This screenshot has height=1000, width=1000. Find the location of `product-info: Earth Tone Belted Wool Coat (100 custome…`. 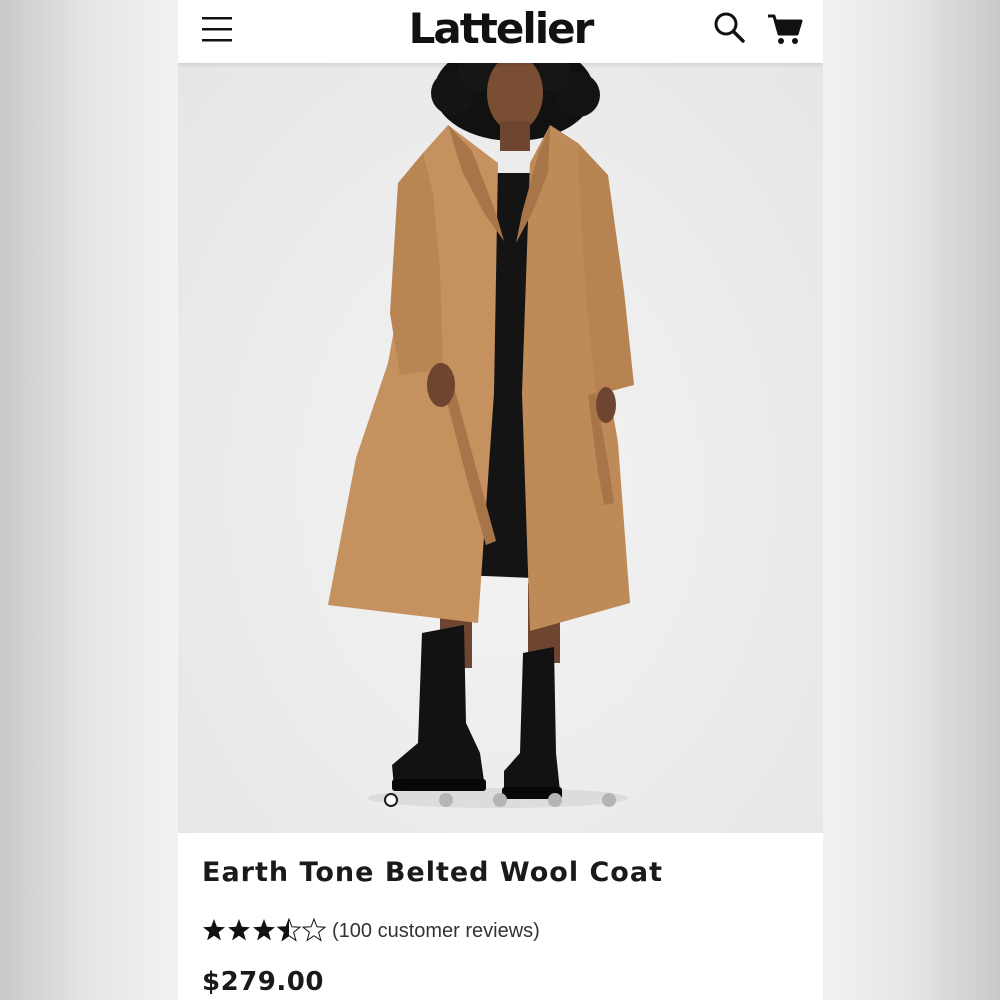

product-info: Earth Tone Belted Wool Coat (100 custome… is located at coordinates (500, 916).